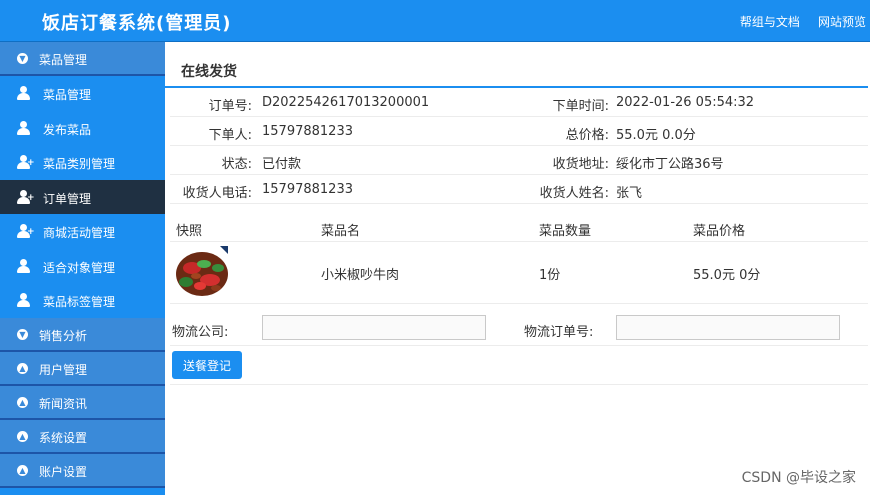 Image resolution: width=870 pixels, height=495 pixels. I want to click on sidebar-item-dish-category: + 菜品类别管理, so click(82, 162).